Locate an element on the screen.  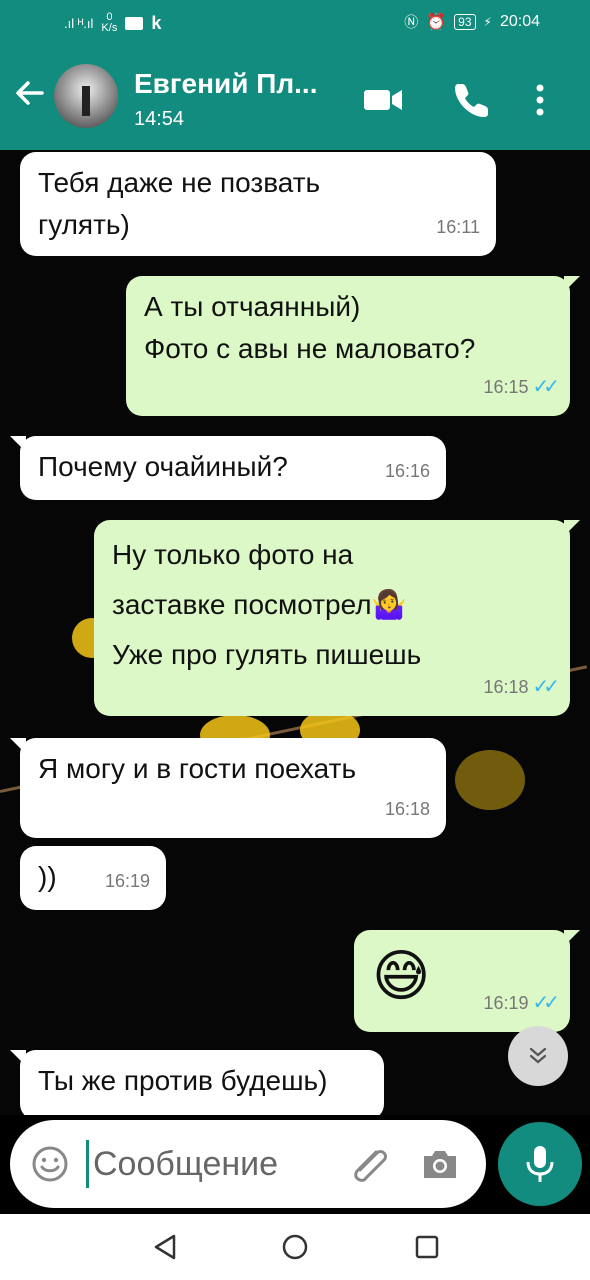
camera-icon is located at coordinates (440, 1166).